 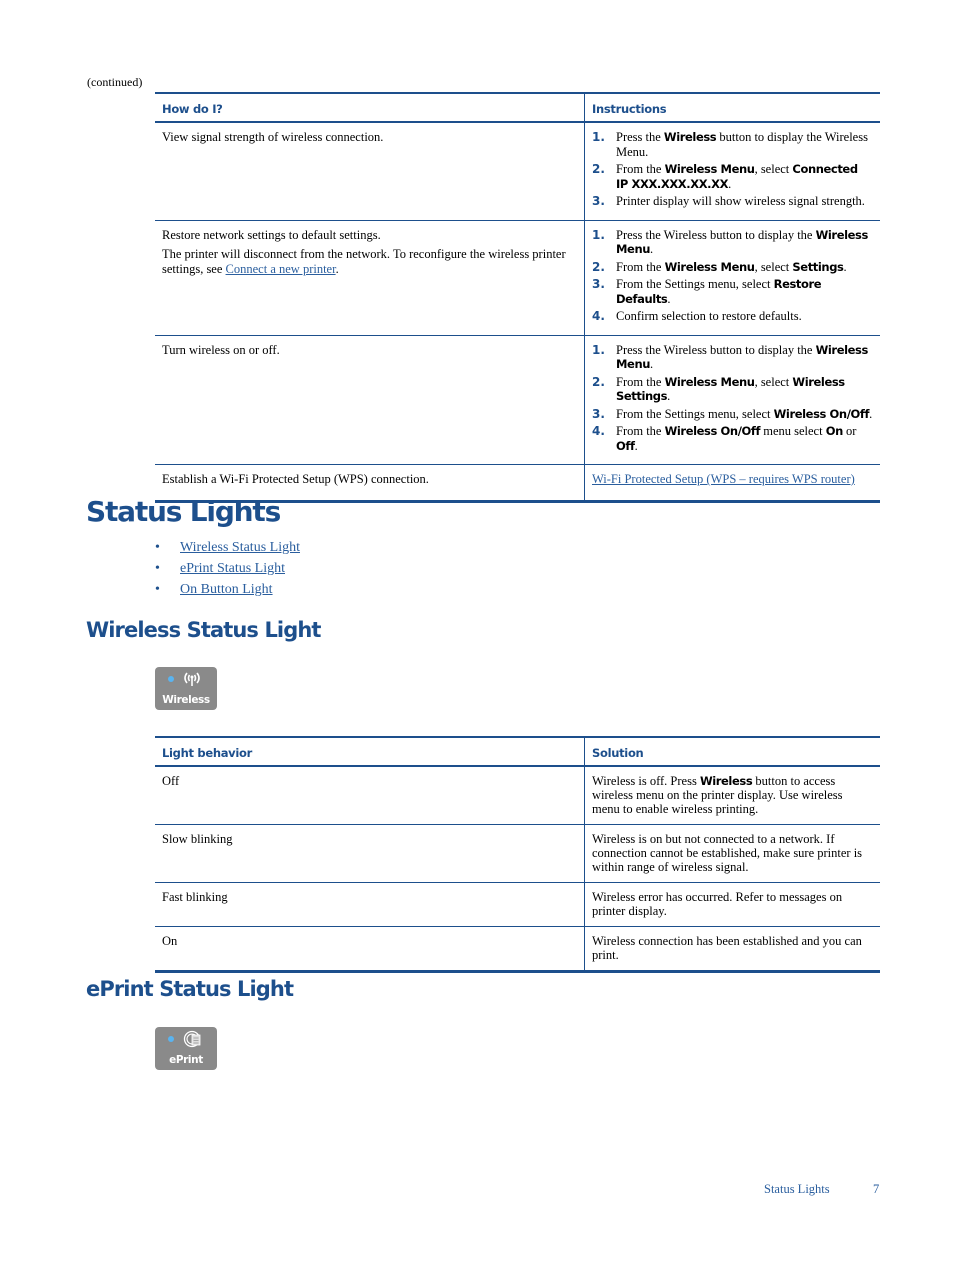 I want to click on footer-section-name: Status Lights, so click(x=797, y=1189).